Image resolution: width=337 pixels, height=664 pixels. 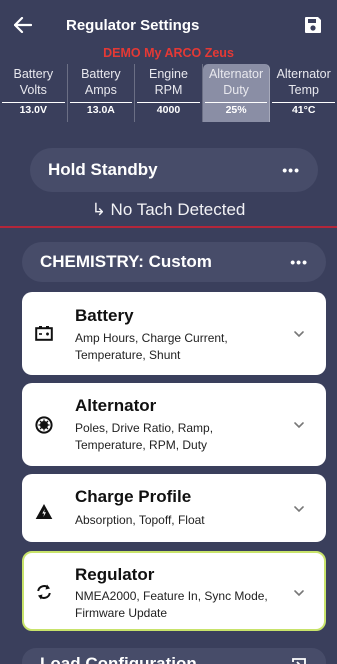 I want to click on metric-alternator-duty: Alternator Duty 25%, so click(x=236, y=93).